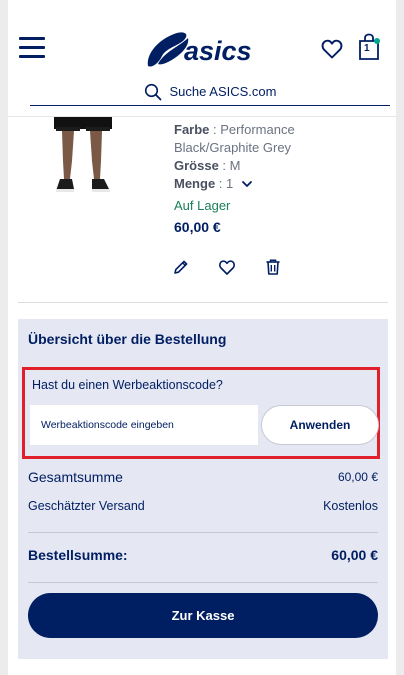 Image resolution: width=404 pixels, height=675 pixels. What do you see at coordinates (127, 385) in the screenshot?
I see `promo-code-question: Hast du einen Werbeaktionscode?` at bounding box center [127, 385].